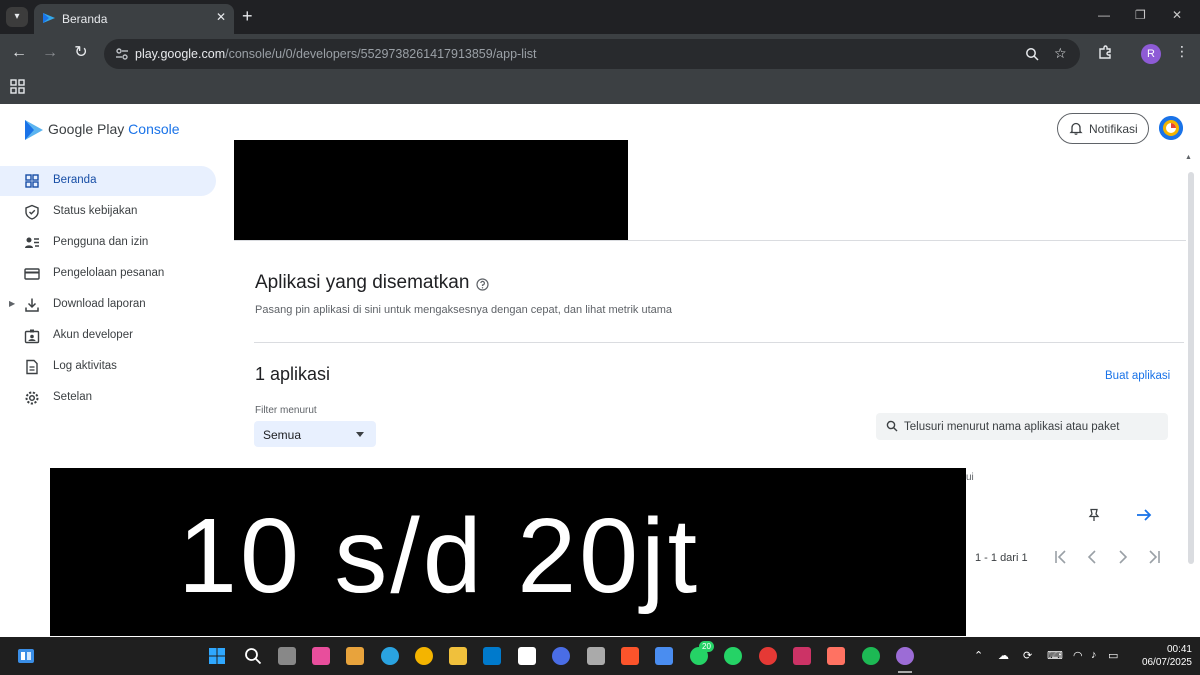 This screenshot has height=675, width=1200. I want to click on app-search-box, so click(1022, 426).